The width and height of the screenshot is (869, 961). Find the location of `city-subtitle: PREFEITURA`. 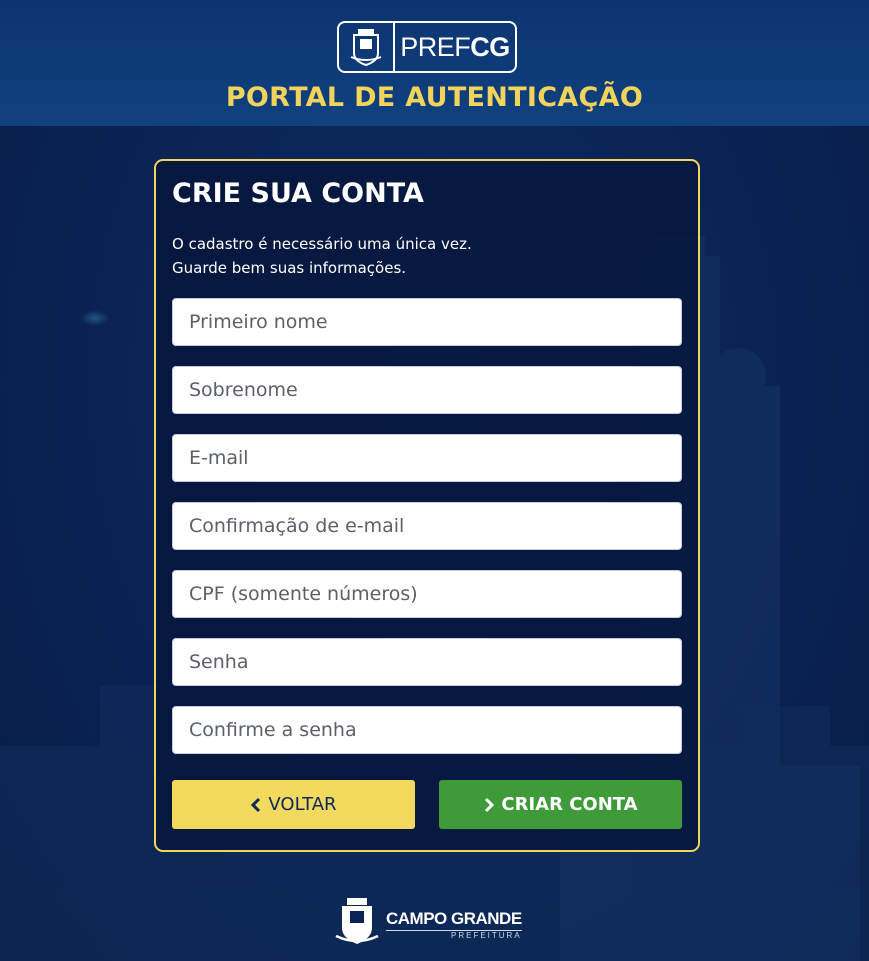

city-subtitle: PREFEITURA is located at coordinates (454, 934).